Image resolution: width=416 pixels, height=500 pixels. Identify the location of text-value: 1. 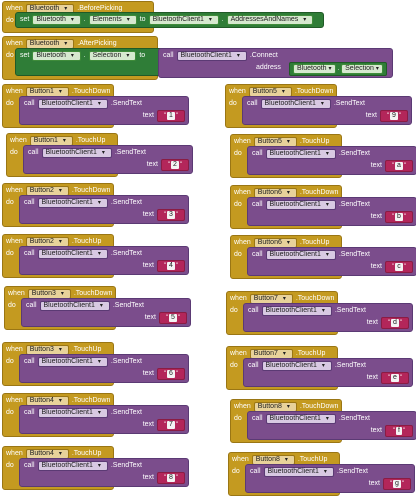
(171, 116).